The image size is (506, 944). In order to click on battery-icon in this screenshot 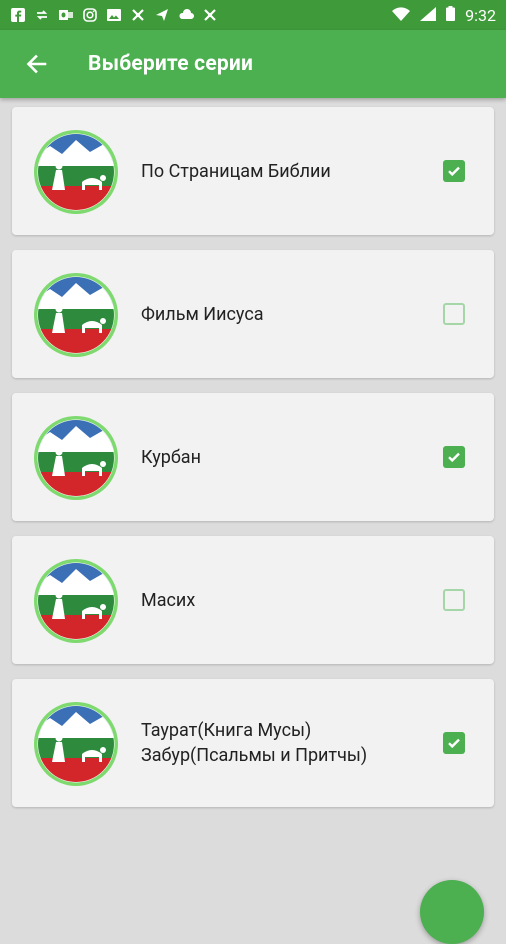, I will do `click(451, 15)`.